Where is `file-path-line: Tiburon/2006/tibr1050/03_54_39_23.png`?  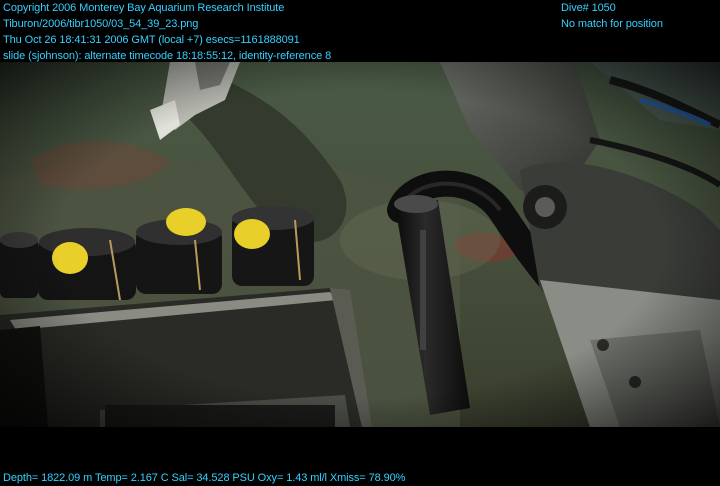 file-path-line: Tiburon/2006/tibr1050/03_54_39_23.png is located at coordinates (101, 24).